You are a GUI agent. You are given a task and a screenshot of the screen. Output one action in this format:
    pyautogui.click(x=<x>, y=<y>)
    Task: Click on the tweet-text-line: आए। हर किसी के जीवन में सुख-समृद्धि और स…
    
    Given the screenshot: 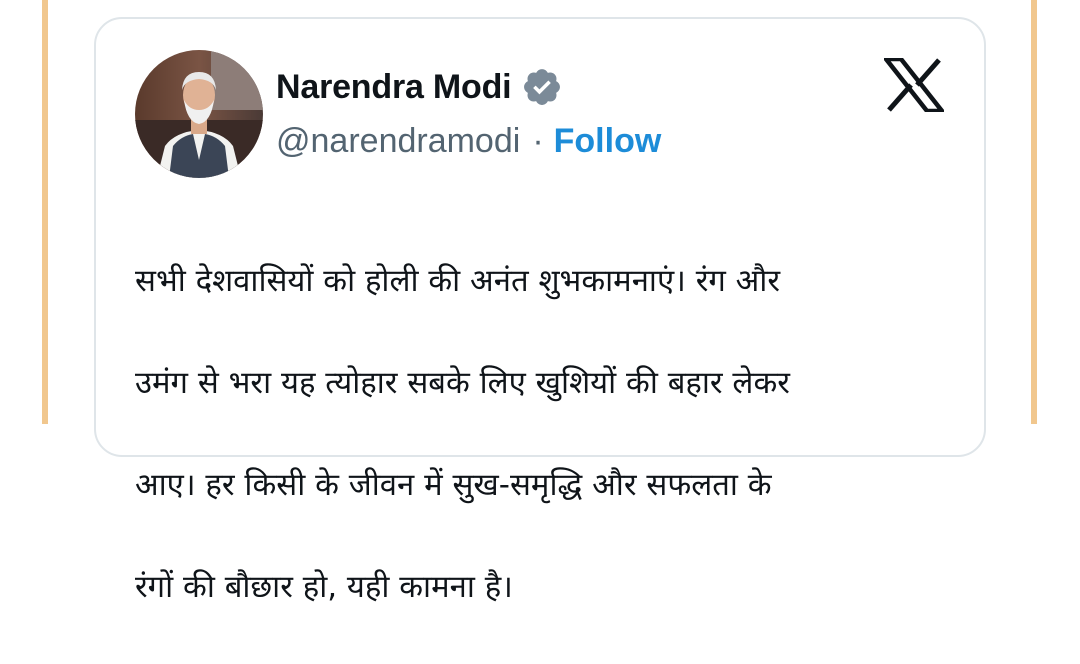 What is the action you would take?
    pyautogui.click(x=453, y=485)
    